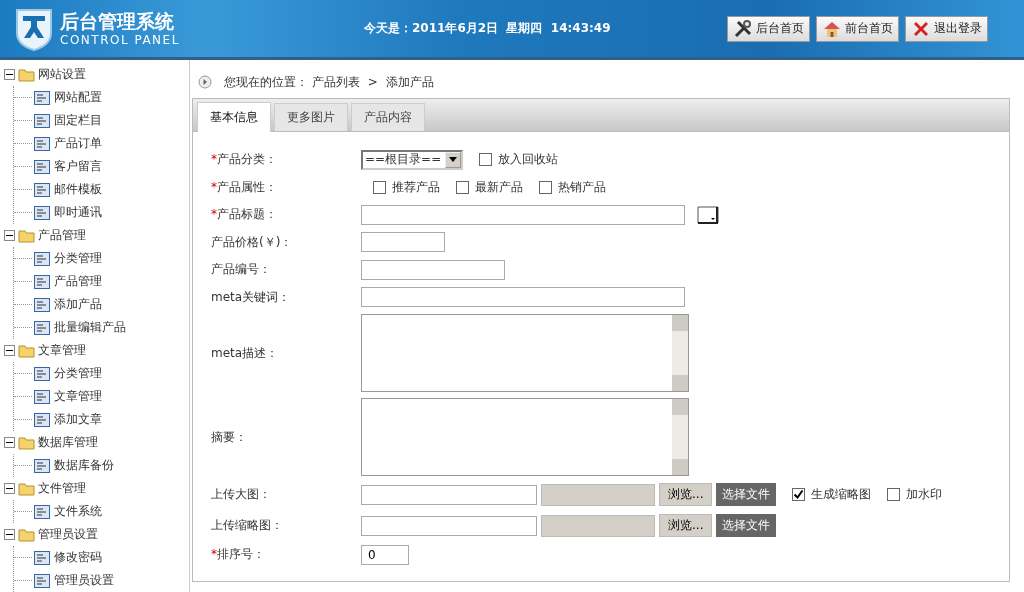  What do you see at coordinates (34, 28) in the screenshot?
I see `shield-logo-icon` at bounding box center [34, 28].